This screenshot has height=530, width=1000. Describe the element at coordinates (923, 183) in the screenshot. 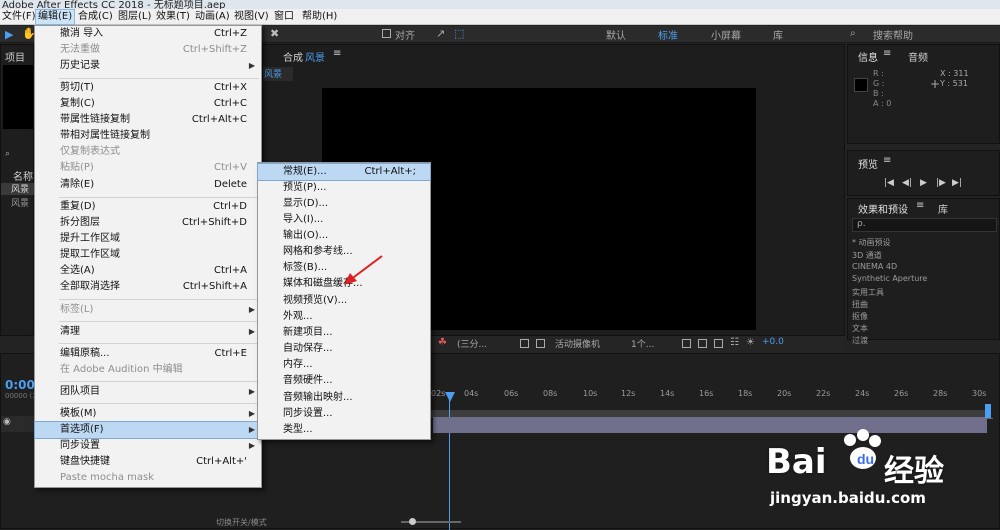

I see `play-icon: ▶` at that location.